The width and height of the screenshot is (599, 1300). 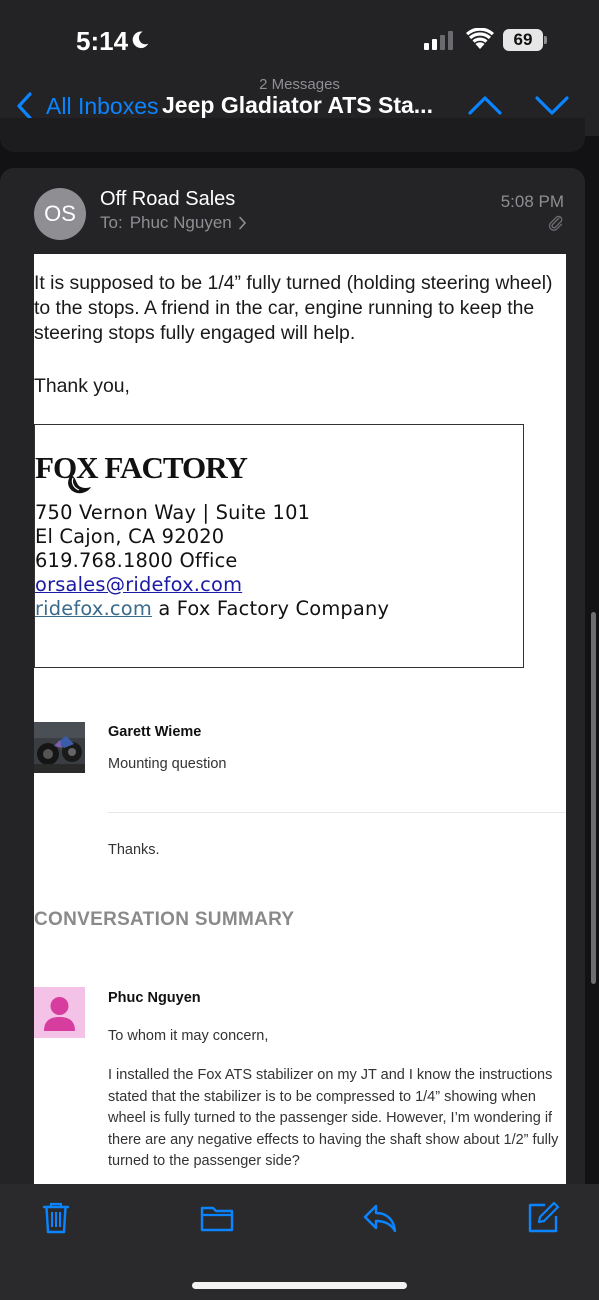 What do you see at coordinates (188, 1036) in the screenshot?
I see `original-greeting: To whom it may concern,` at bounding box center [188, 1036].